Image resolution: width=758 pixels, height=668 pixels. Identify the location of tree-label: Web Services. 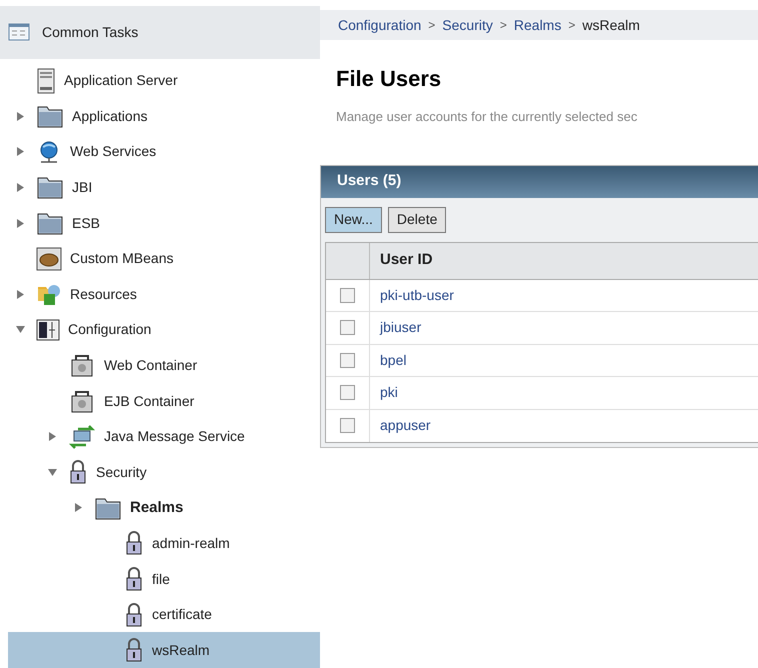
(113, 152).